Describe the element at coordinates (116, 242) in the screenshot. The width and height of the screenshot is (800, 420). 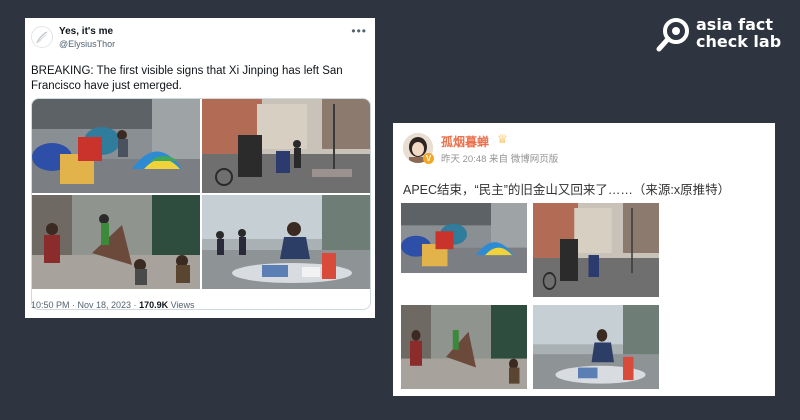
I see `photo-sidewalk-people` at that location.